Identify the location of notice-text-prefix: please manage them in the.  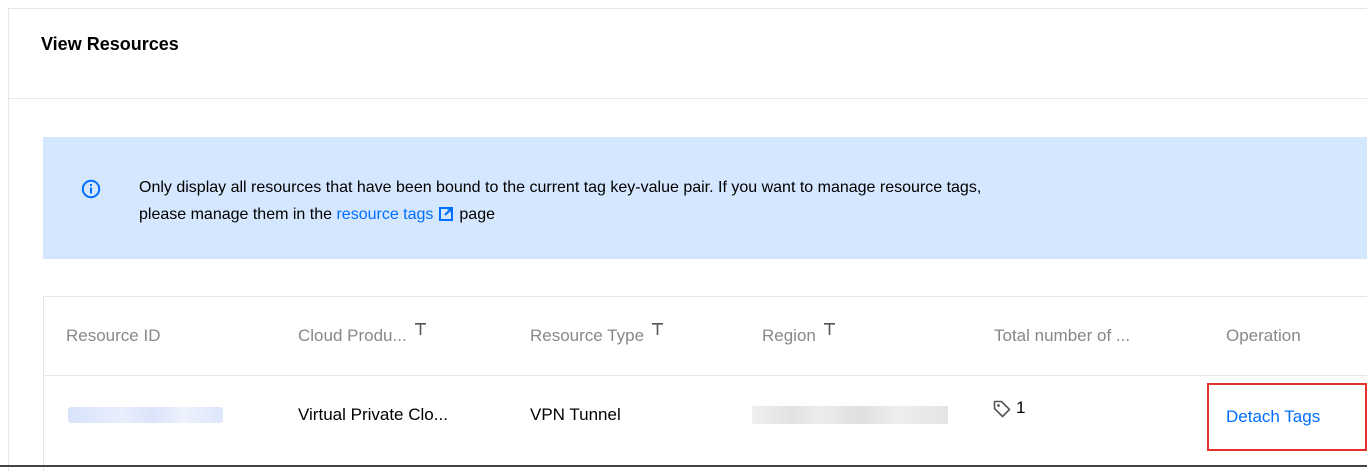
(238, 214).